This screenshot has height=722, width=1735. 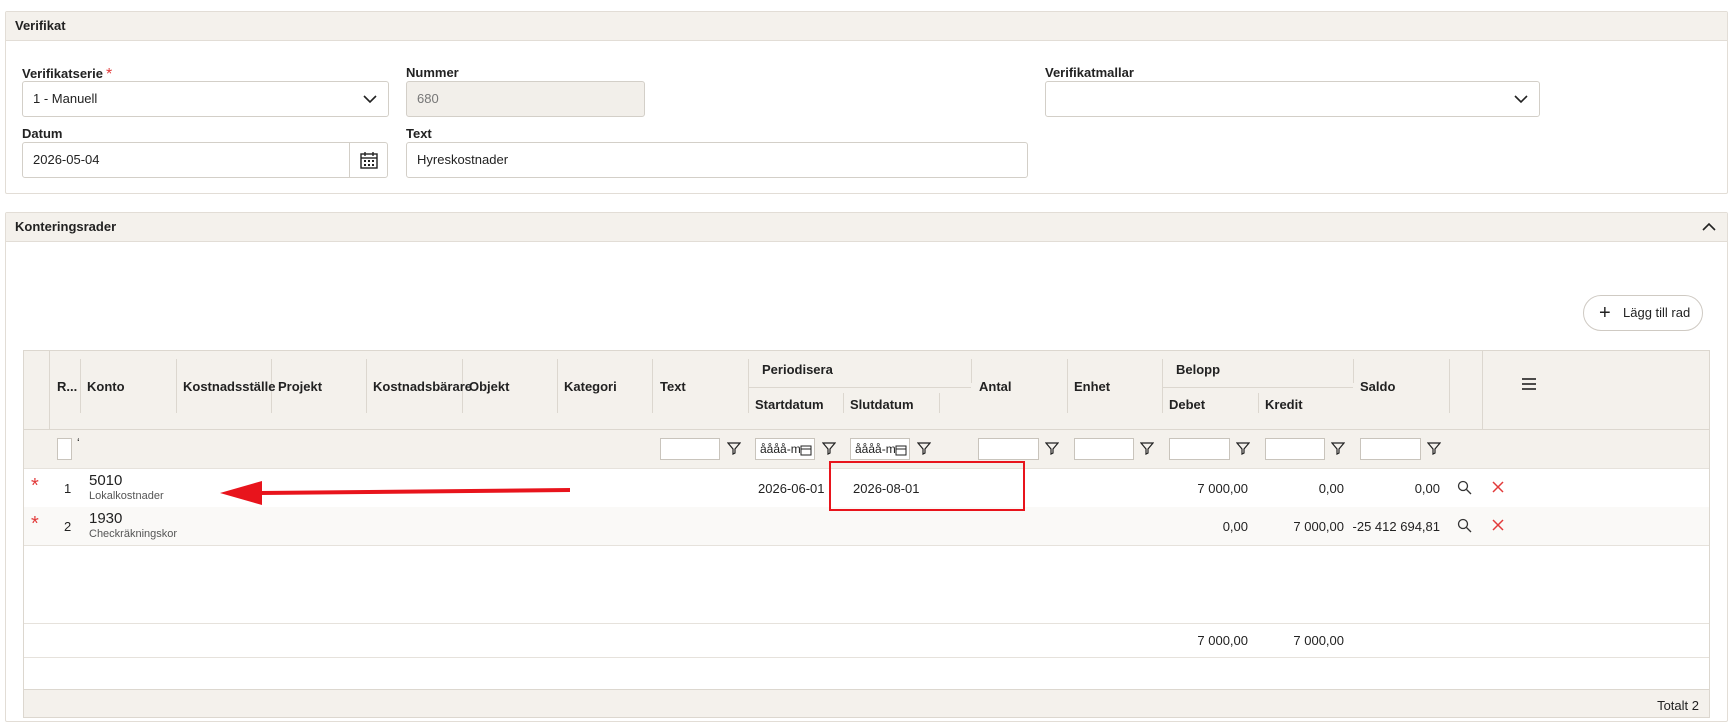 What do you see at coordinates (1292, 99) in the screenshot?
I see `verifikatmallar-select` at bounding box center [1292, 99].